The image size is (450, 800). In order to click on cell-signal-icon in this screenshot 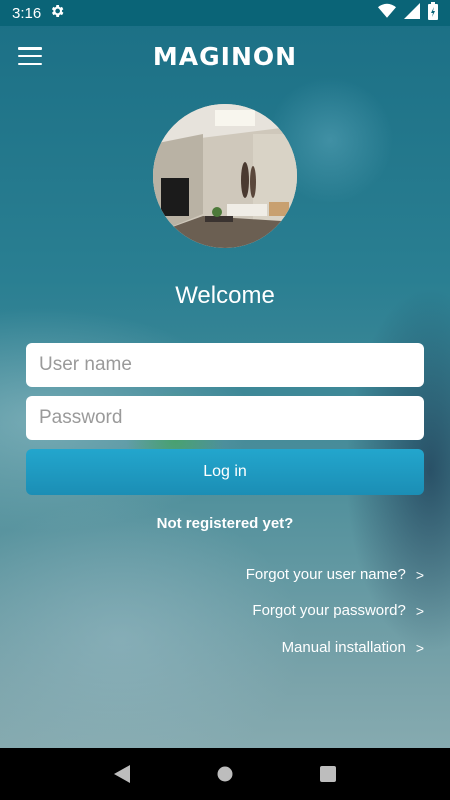, I will do `click(412, 13)`.